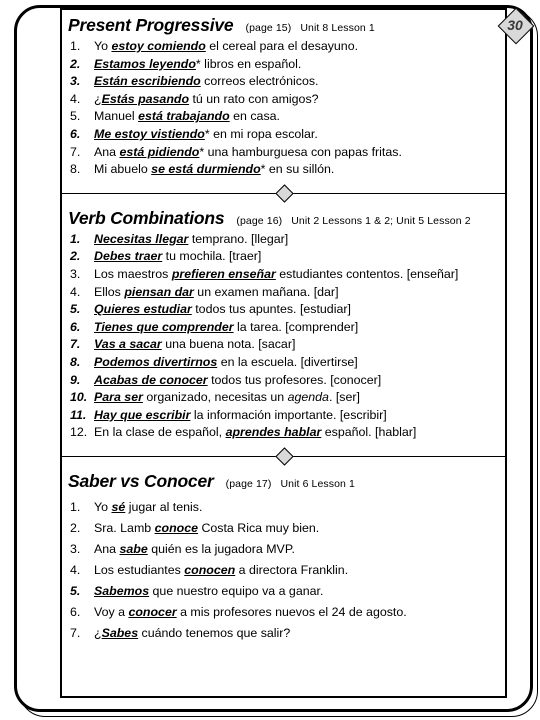 The image size is (540, 720). Describe the element at coordinates (309, 28) in the screenshot. I see `section-meta: (page 15) Unit 8 Lesson 1` at that location.